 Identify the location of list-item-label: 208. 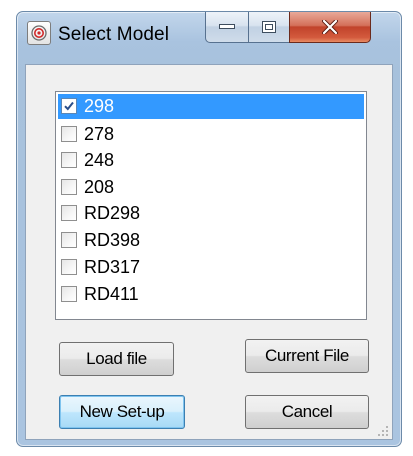
(99, 187).